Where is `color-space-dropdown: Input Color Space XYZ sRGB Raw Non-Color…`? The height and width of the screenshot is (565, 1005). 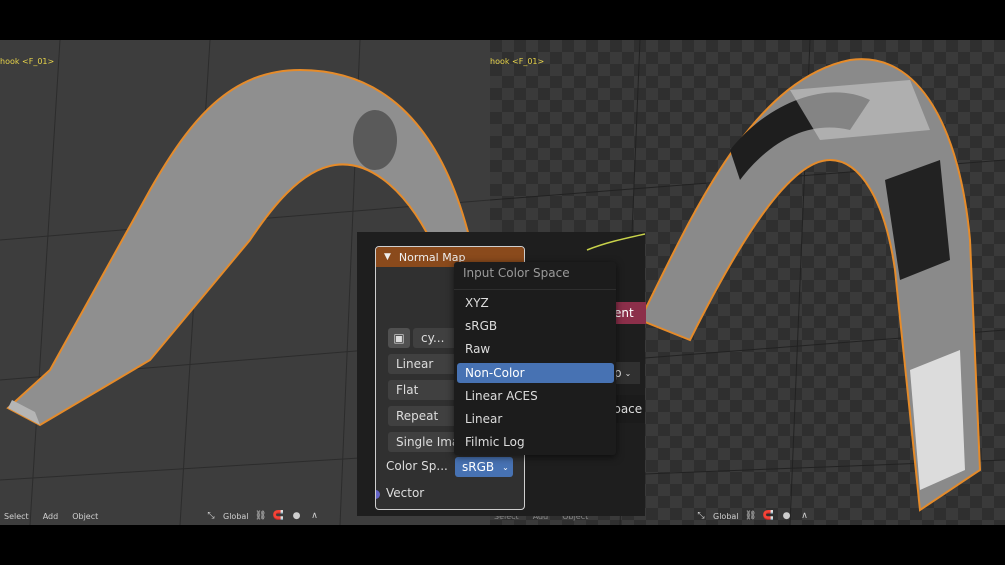
color-space-dropdown: Input Color Space XYZ sRGB Raw Non-Color… is located at coordinates (535, 358).